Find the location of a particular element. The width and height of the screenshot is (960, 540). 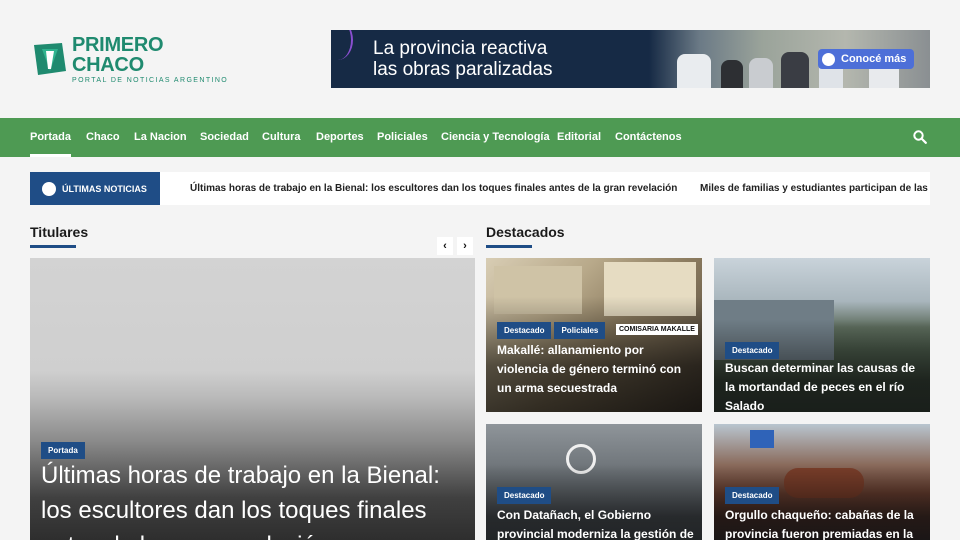

banner-cta-label: Conocé más is located at coordinates (874, 59).